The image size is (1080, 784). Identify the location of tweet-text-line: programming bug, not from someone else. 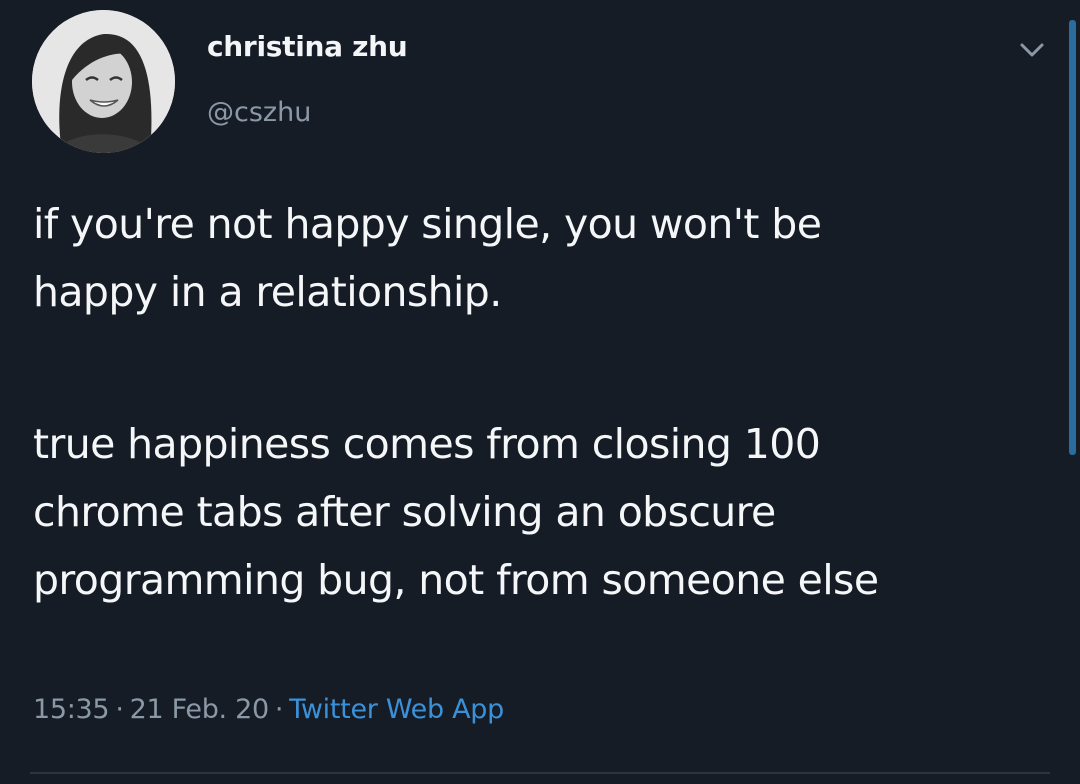
(456, 580).